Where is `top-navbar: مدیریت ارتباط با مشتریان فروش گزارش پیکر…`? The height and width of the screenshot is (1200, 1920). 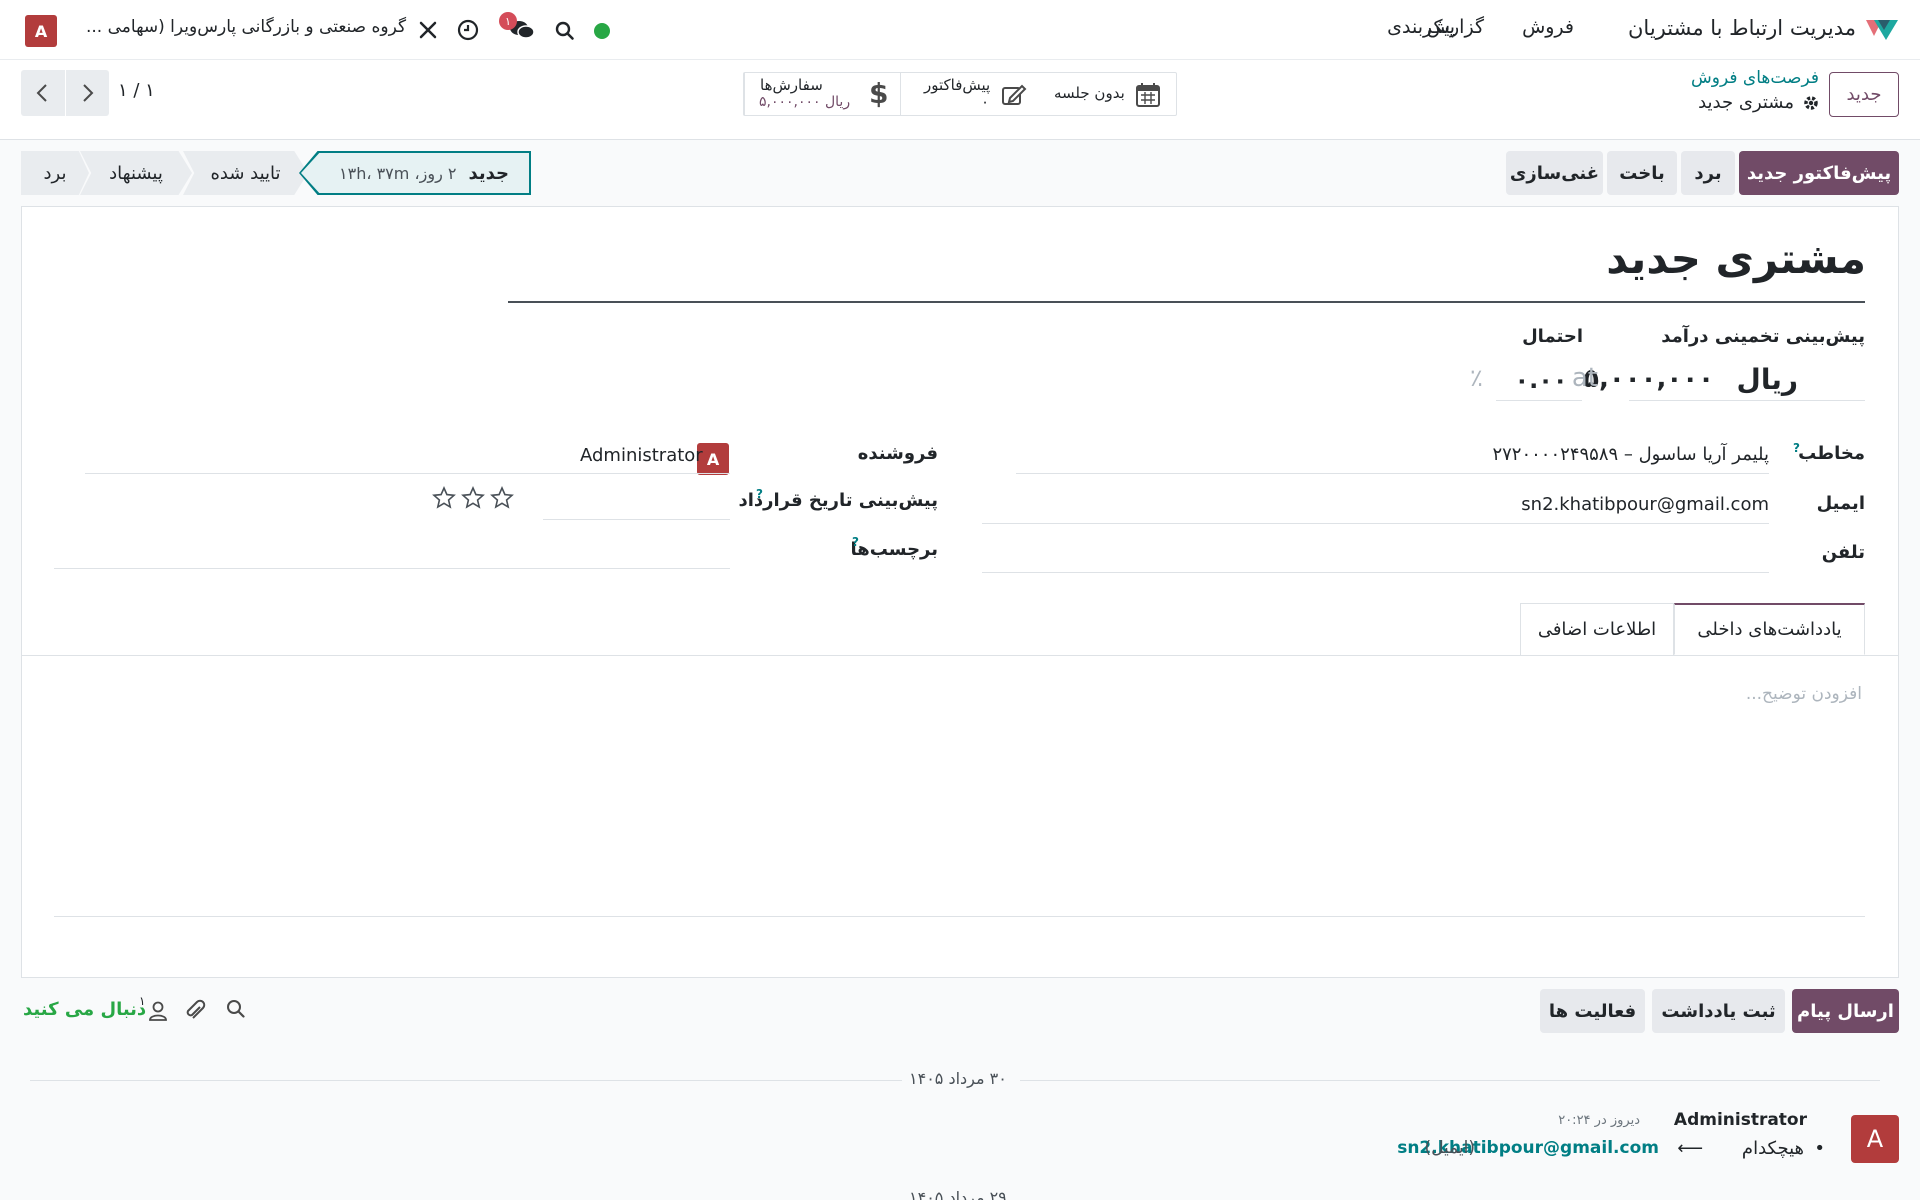
top-navbar: مدیریت ارتباط با مشتریان فروش گزارش پیکر… is located at coordinates (960, 30).